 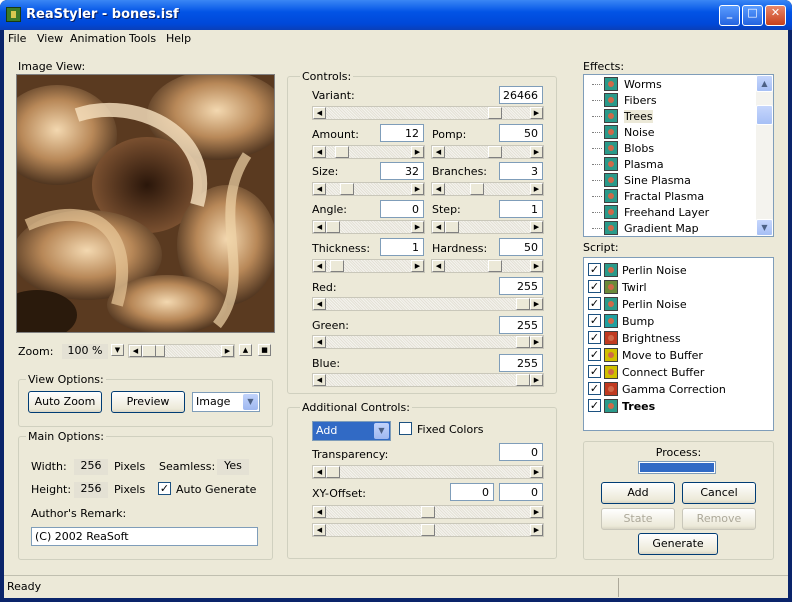 I want to click on state-button: State, so click(x=638, y=519).